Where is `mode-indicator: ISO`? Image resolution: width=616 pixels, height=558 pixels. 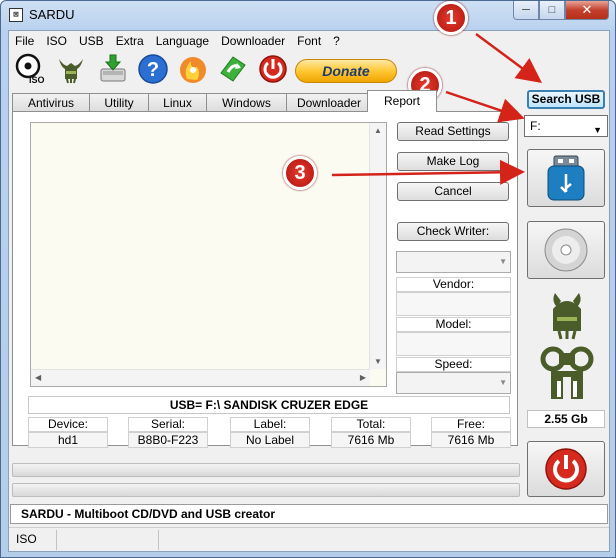 mode-indicator: ISO is located at coordinates (33, 540).